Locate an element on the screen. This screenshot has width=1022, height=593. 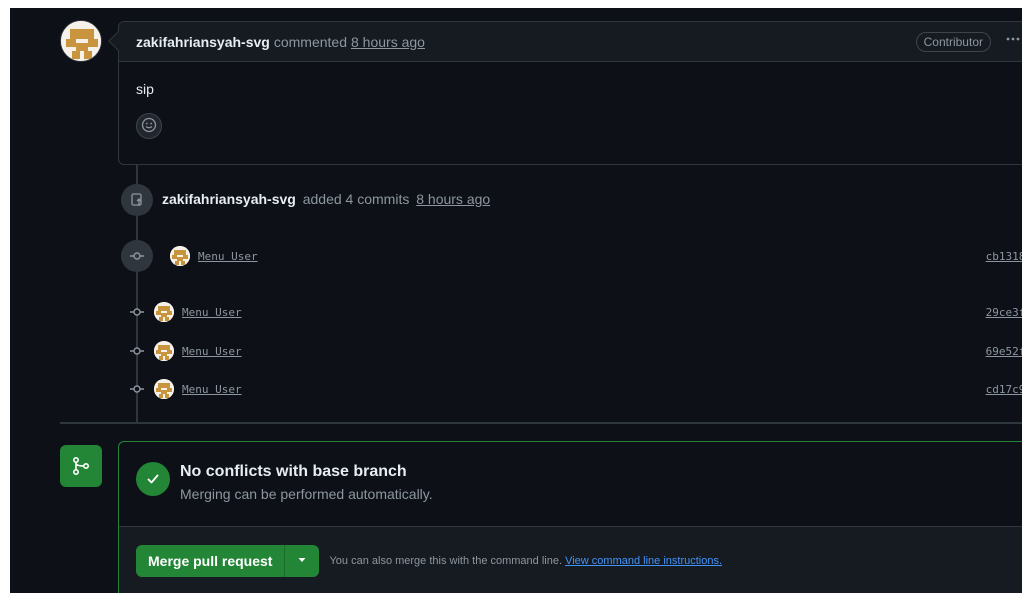
commits-author-link: zakifahriansyah-svg is located at coordinates (229, 199).